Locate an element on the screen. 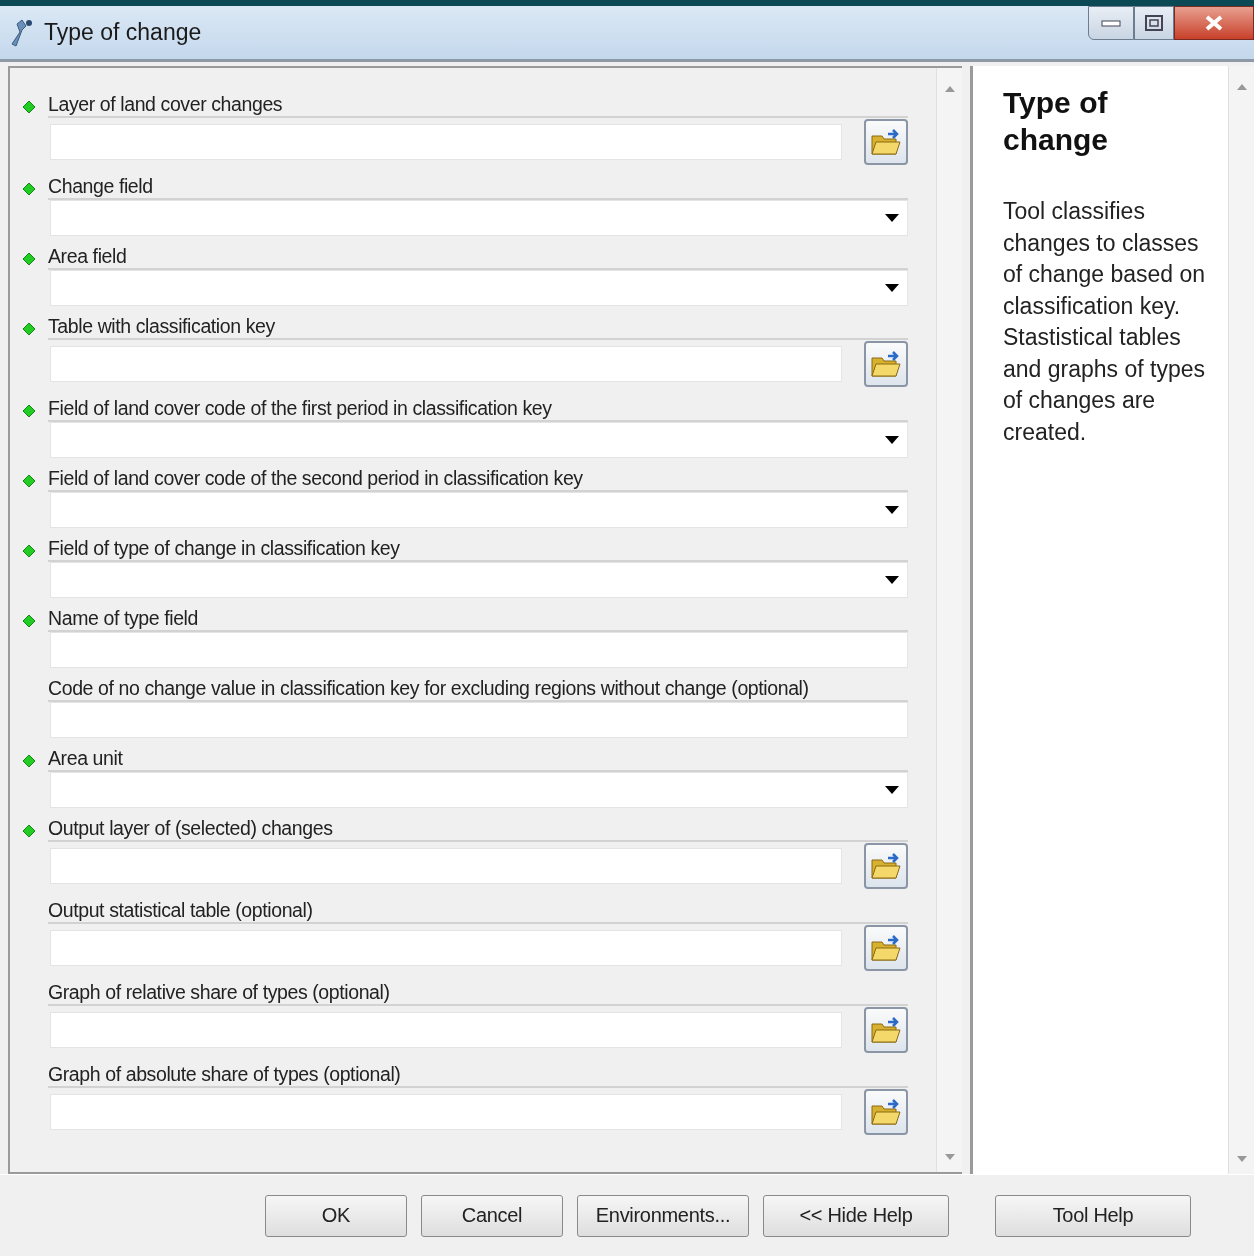 The image size is (1254, 1256). maximize-icon is located at coordinates (1154, 23).